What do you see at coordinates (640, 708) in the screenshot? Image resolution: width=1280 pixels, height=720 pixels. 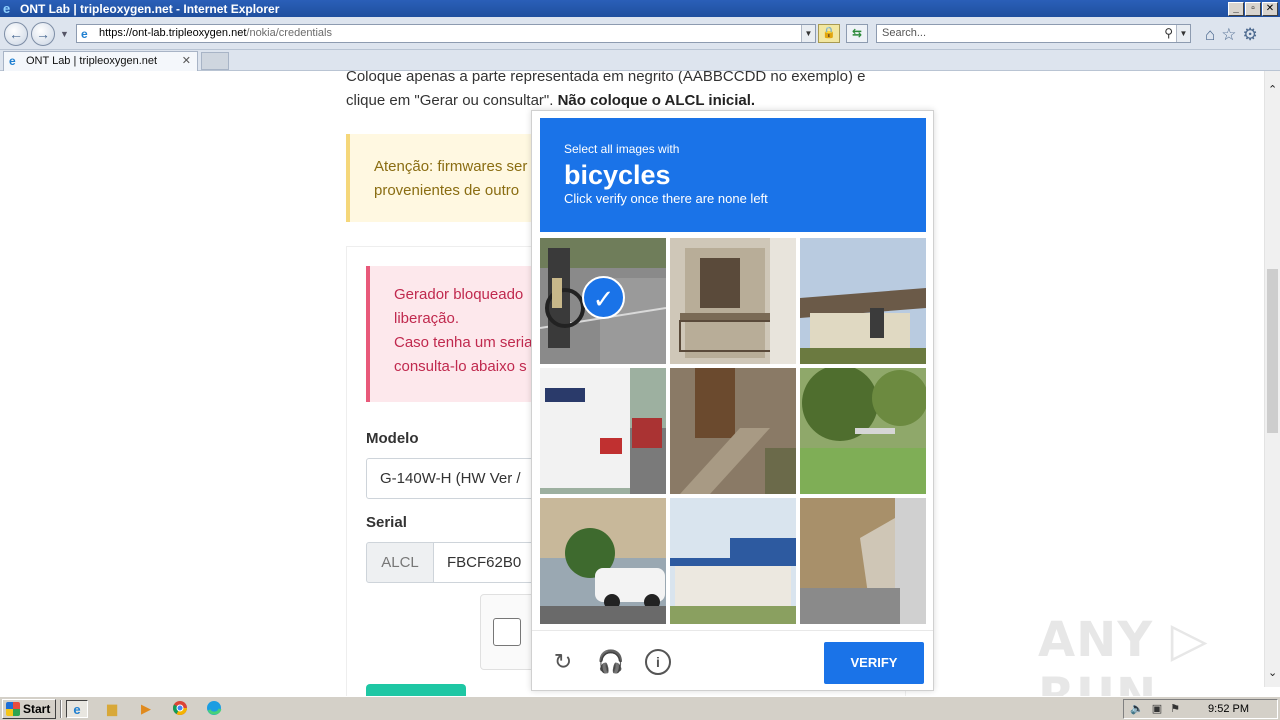 I see `taskbar: Start e ▆ ▶ 🔈 ▣ ⚑ 9:52 PM` at bounding box center [640, 708].